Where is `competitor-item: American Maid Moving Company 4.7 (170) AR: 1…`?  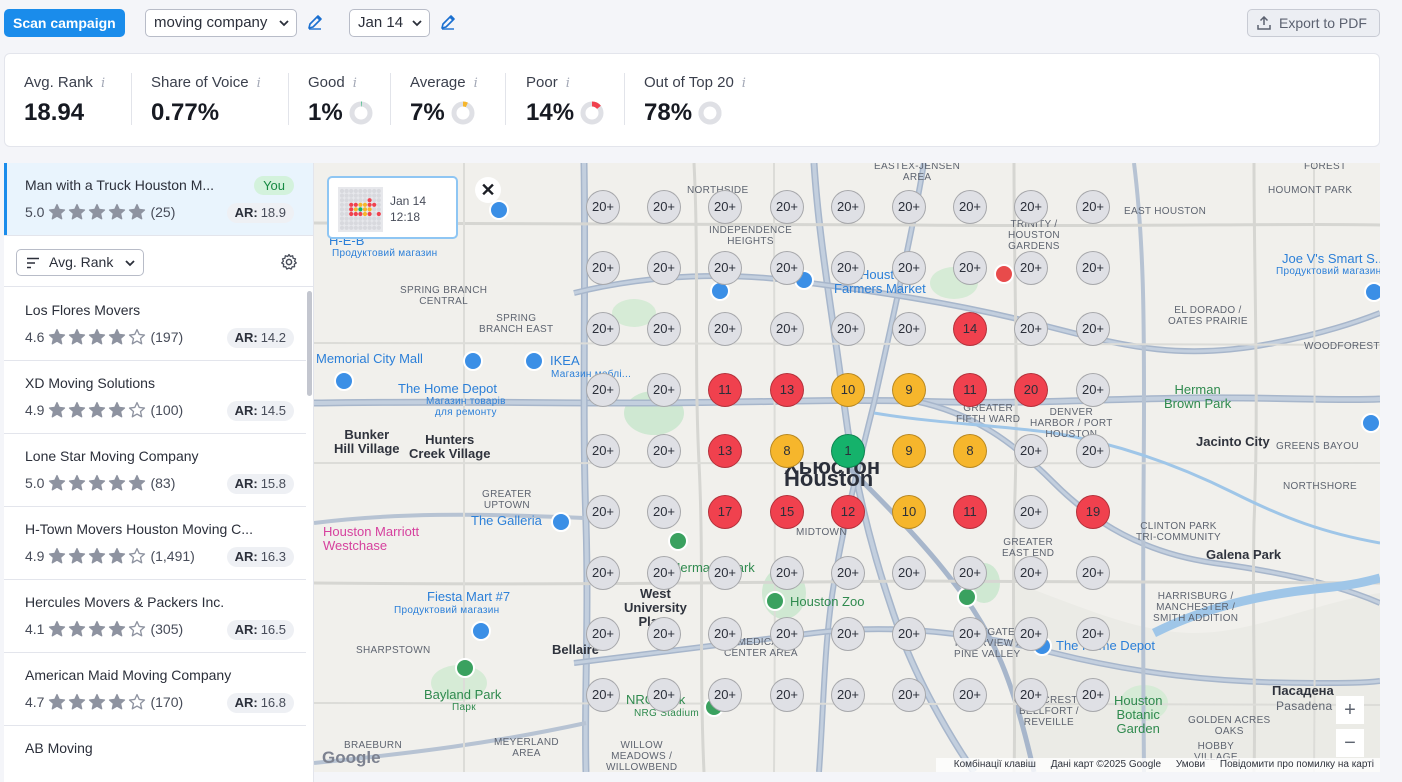 competitor-item: American Maid Moving Company 4.7 (170) AR: 1… is located at coordinates (155, 689).